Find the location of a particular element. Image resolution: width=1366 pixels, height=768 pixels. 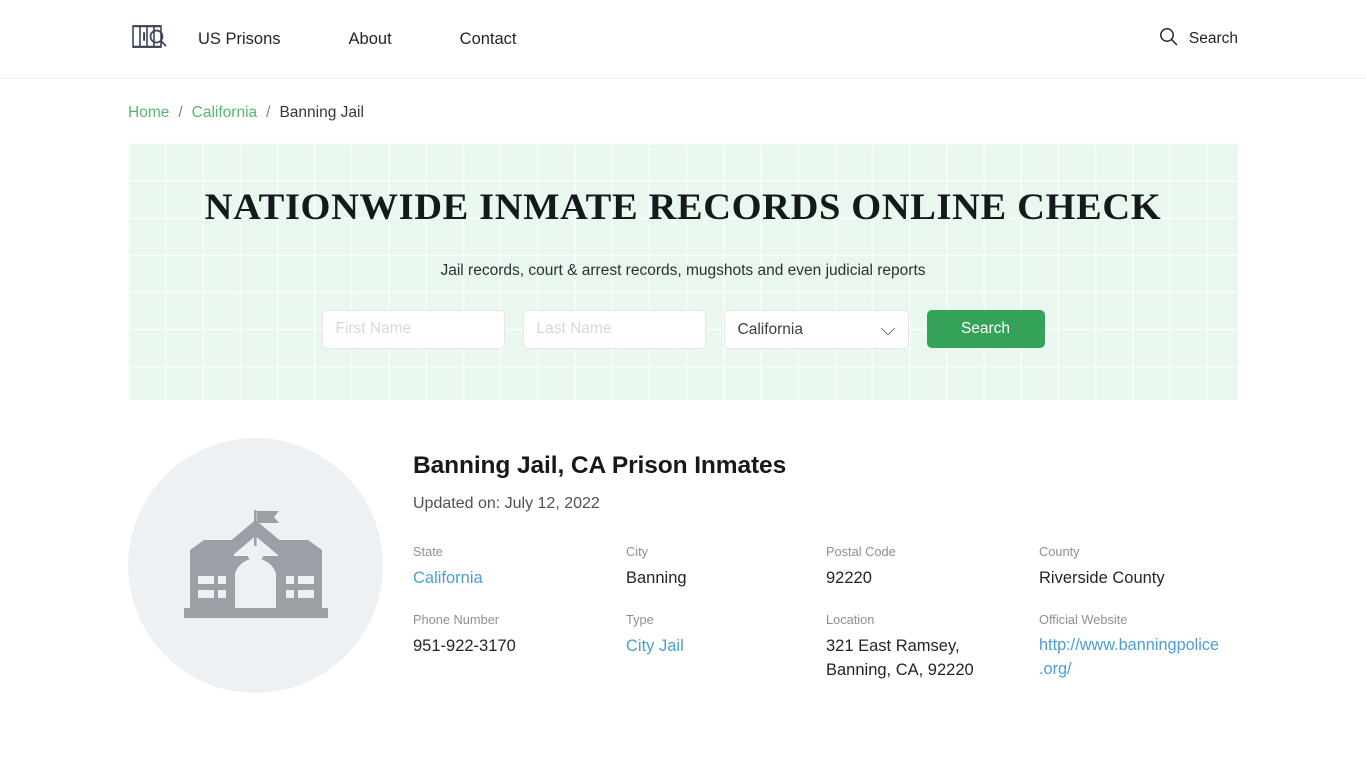

facility-photo-placeholder is located at coordinates (255, 565).